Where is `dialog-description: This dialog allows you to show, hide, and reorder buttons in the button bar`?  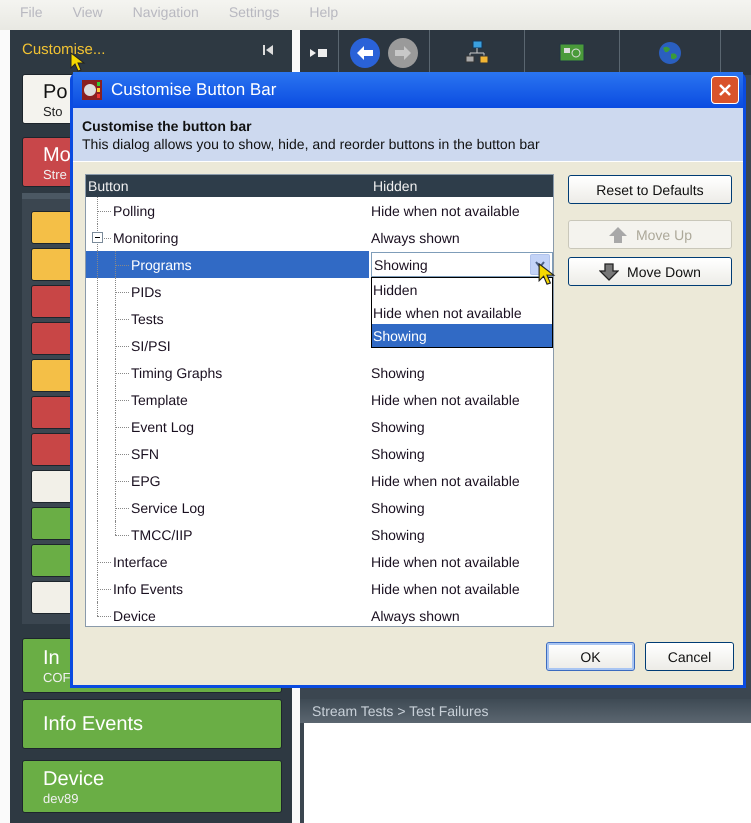
dialog-description: This dialog allows you to show, hide, and reorder buttons in the button bar is located at coordinates (311, 144).